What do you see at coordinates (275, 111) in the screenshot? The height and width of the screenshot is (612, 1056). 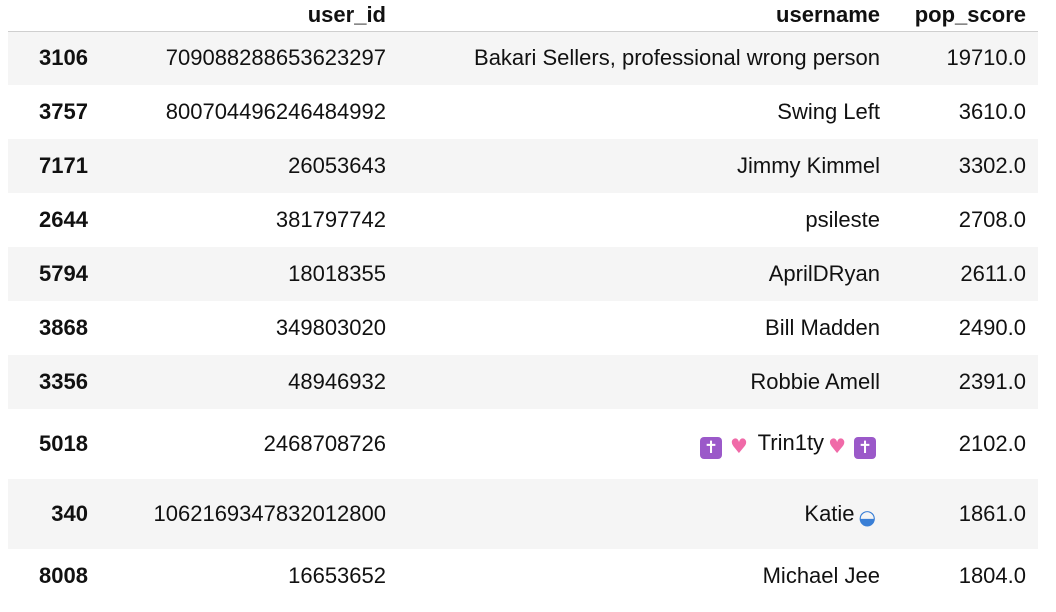 I see `user-id-cell: 800704496246484992` at bounding box center [275, 111].